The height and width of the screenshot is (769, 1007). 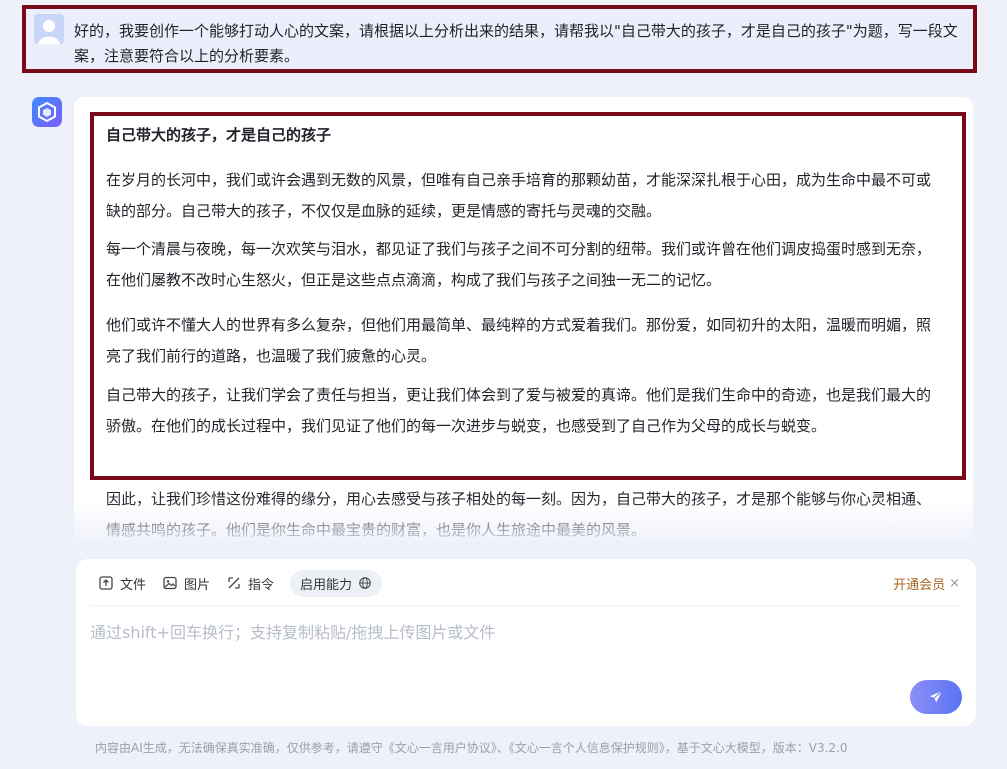 What do you see at coordinates (219, 135) in the screenshot?
I see `answer-title: 自己带大的孩子，才是自己的孩子` at bounding box center [219, 135].